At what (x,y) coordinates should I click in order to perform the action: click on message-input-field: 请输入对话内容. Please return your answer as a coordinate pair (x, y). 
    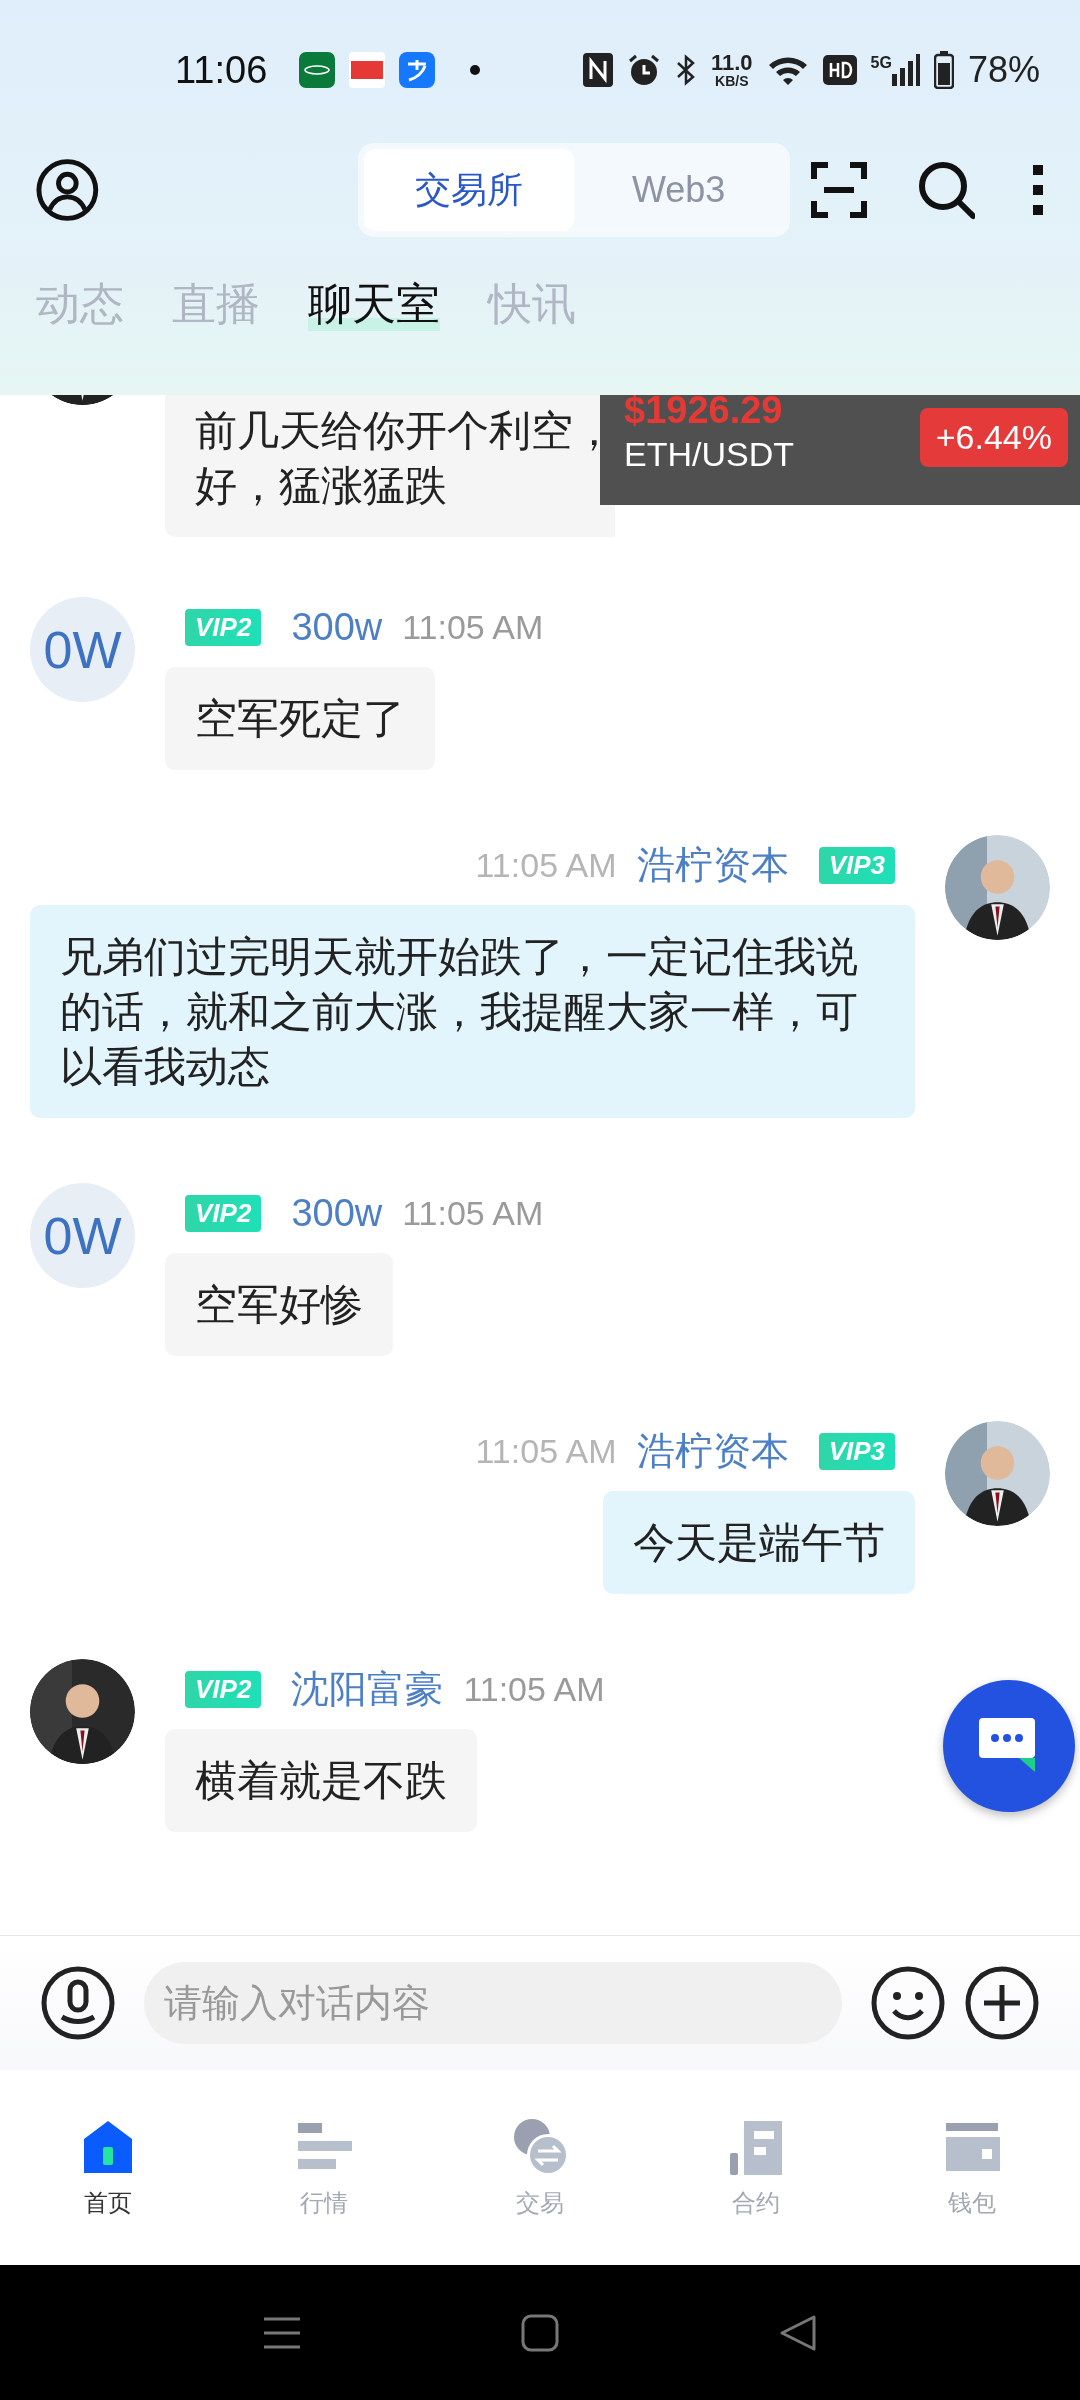
    Looking at the image, I should click on (493, 2003).